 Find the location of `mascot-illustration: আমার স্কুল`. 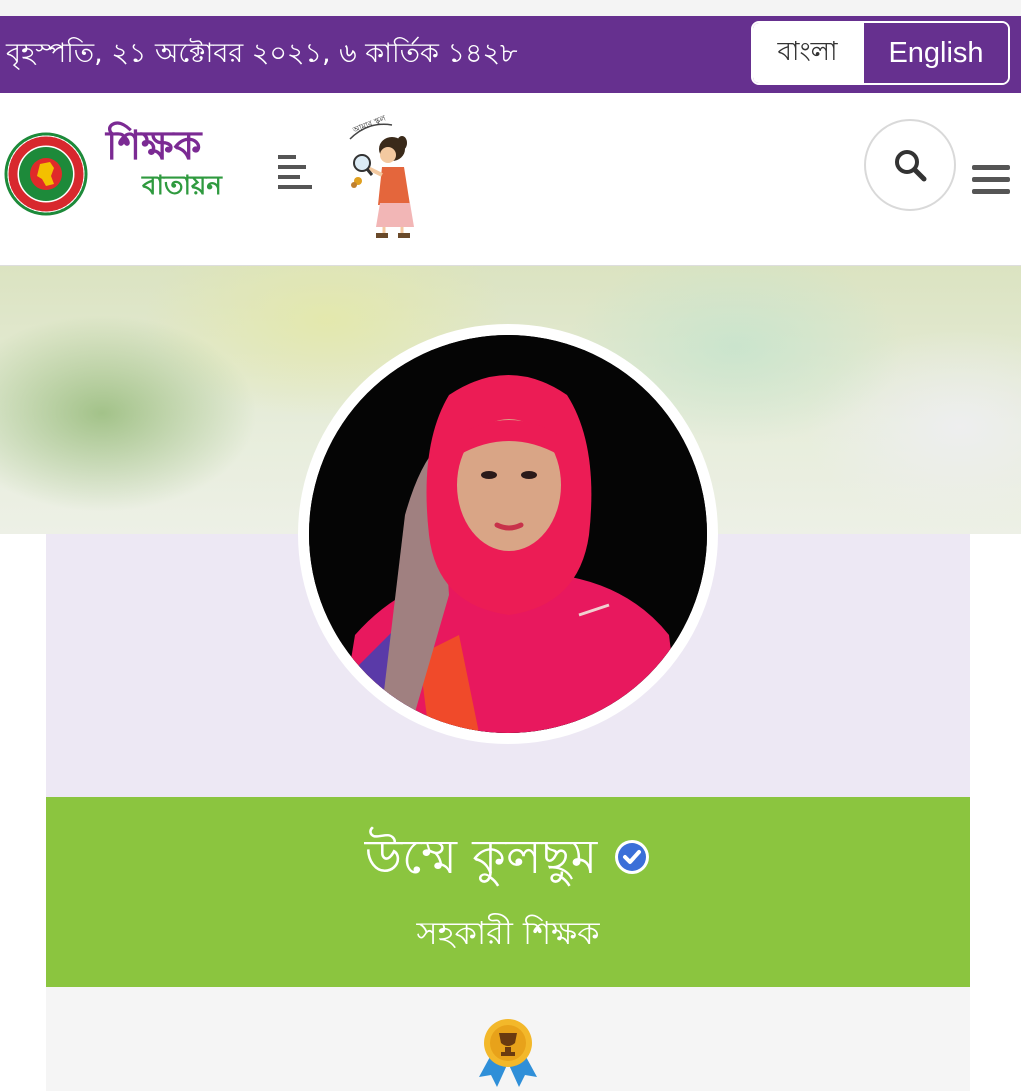

mascot-illustration: আমার স্কুল is located at coordinates (385, 178).